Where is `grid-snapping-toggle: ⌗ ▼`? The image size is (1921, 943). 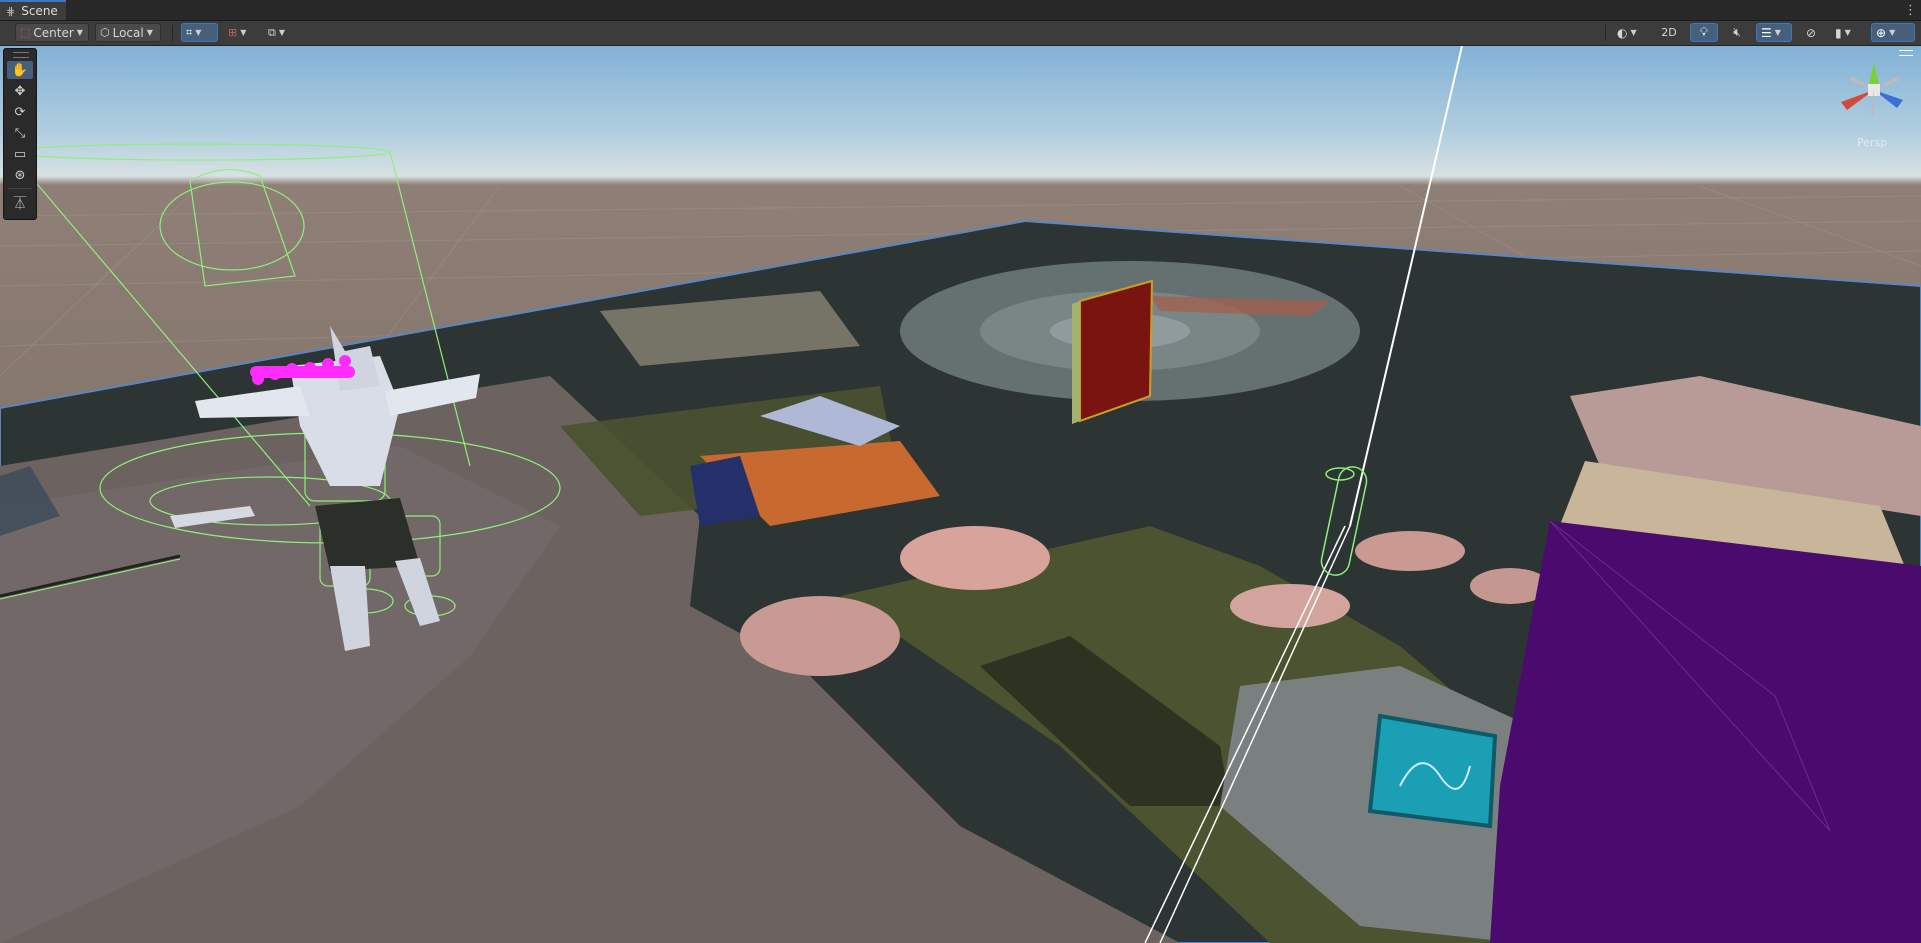 grid-snapping-toggle: ⌗ ▼ is located at coordinates (199, 32).